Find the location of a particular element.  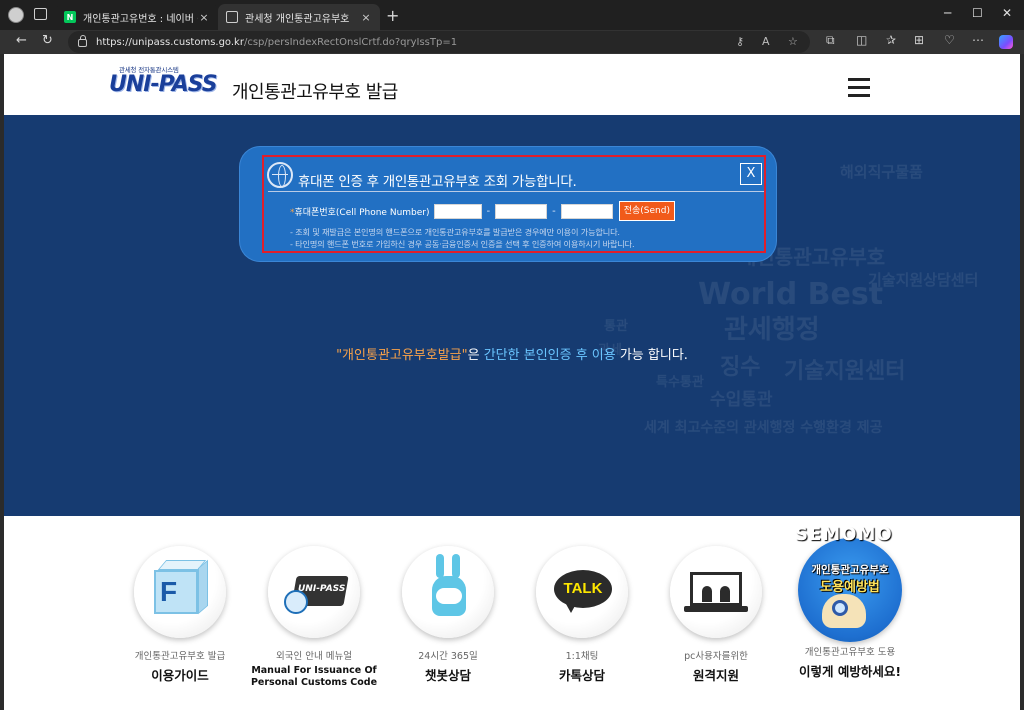

promo-line2: 도용예방법 is located at coordinates (850, 587).